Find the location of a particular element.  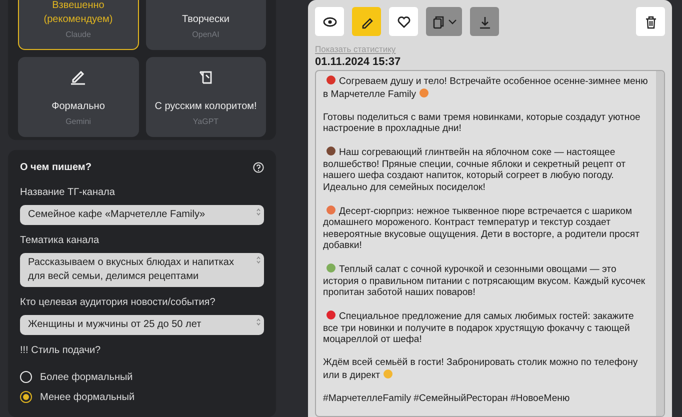

card-title: Взвешенно (рекомендуем) is located at coordinates (78, 13).